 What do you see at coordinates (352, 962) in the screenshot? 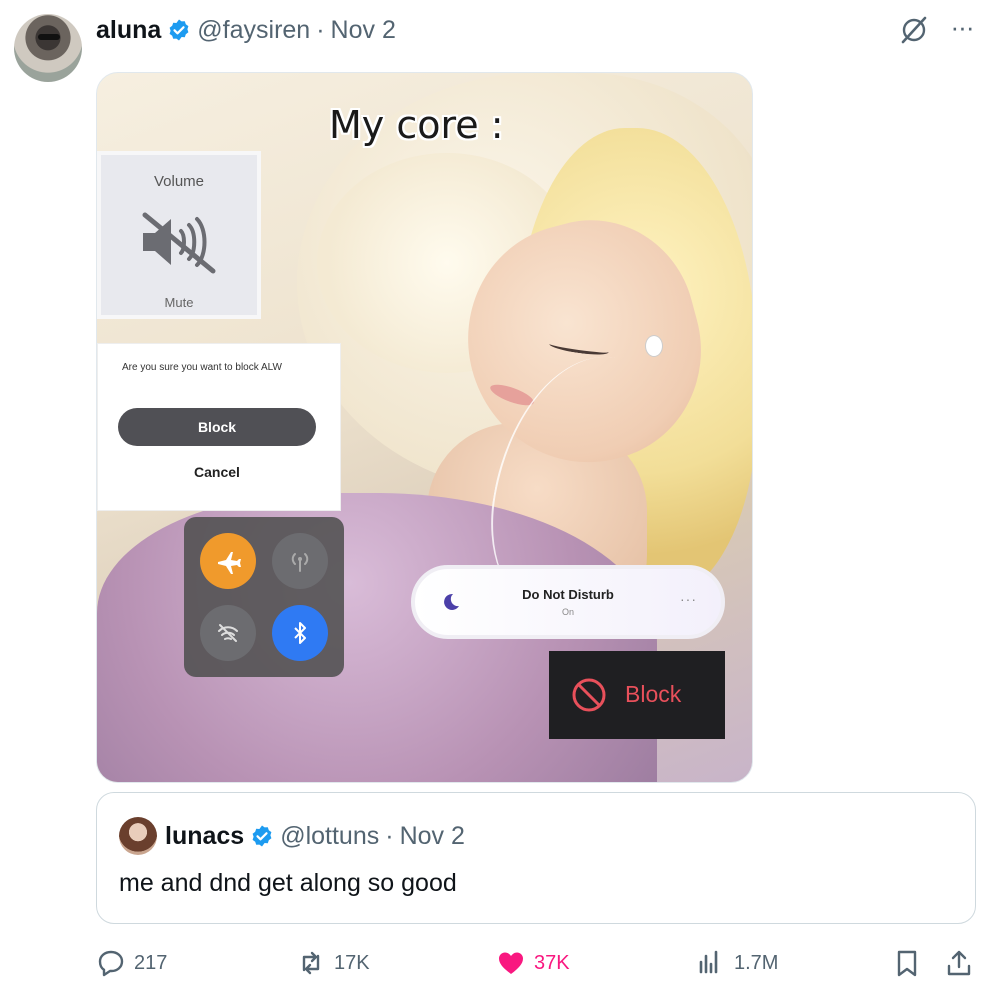
I see `repost-count: 17K` at bounding box center [352, 962].